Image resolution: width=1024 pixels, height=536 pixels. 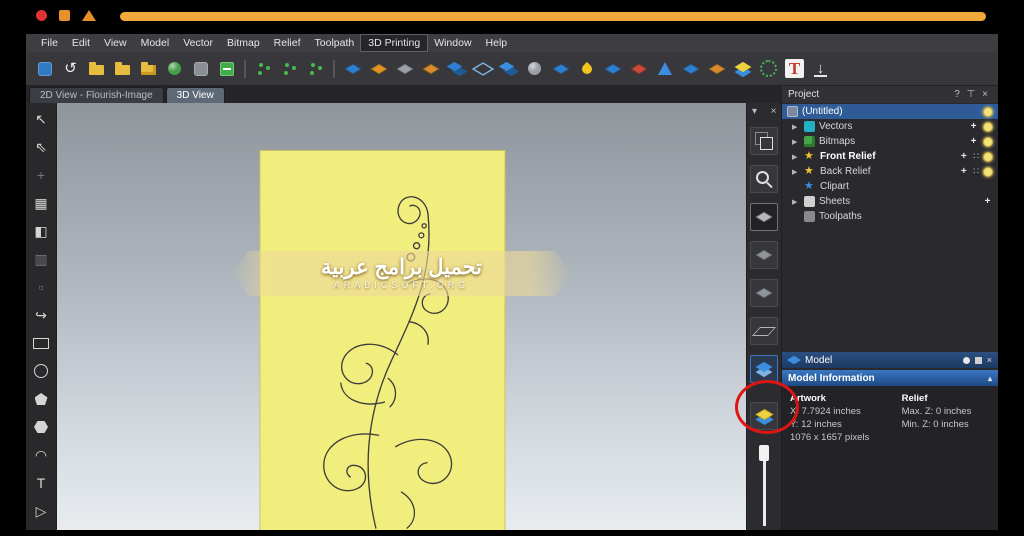 I want to click on rectangle-tool-icon, so click(x=41, y=343).